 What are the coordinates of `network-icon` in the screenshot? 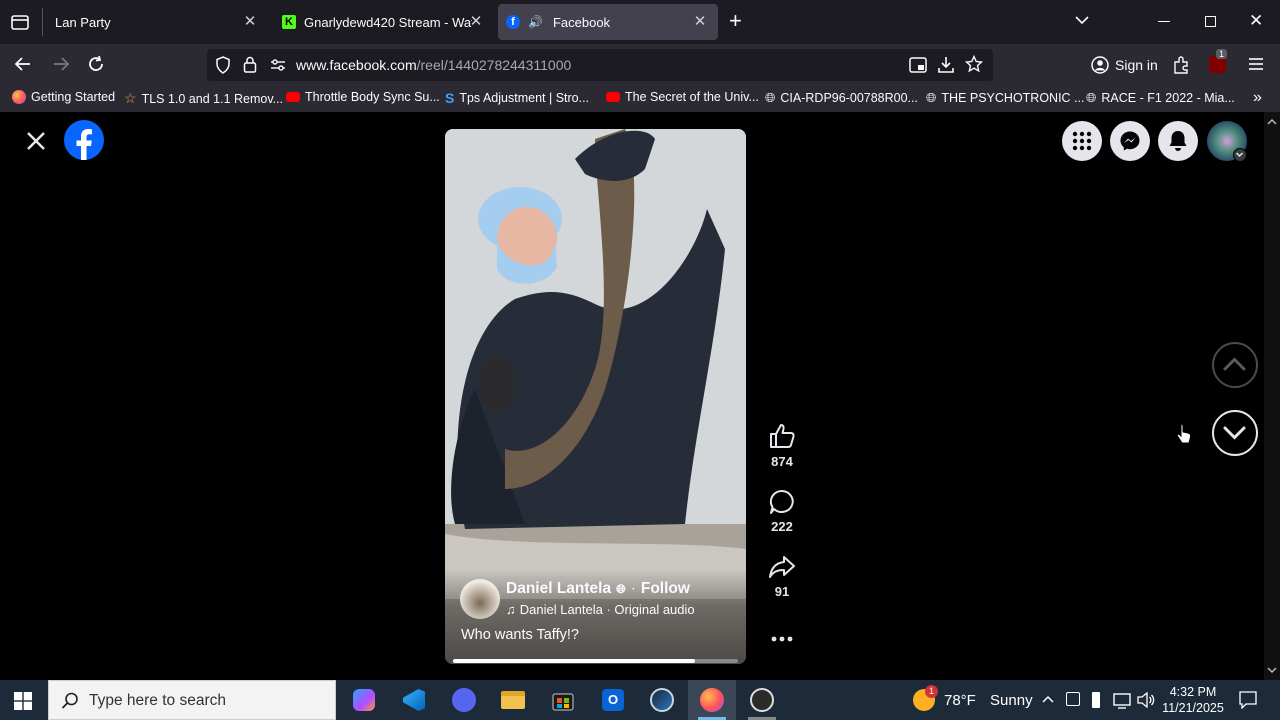 It's located at (1122, 703).